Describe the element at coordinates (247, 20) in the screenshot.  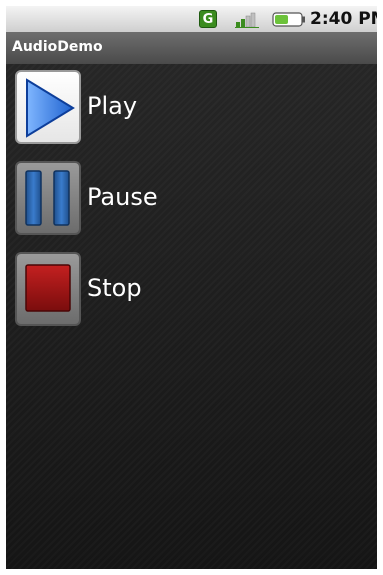
I see `signal-strength-icon` at that location.